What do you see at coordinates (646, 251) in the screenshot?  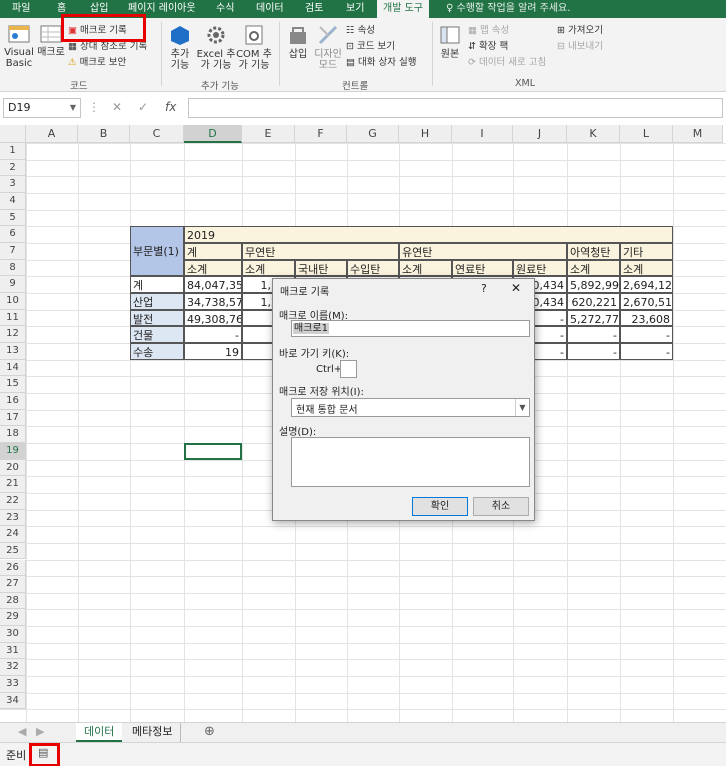 I see `table-group-header: 기타` at bounding box center [646, 251].